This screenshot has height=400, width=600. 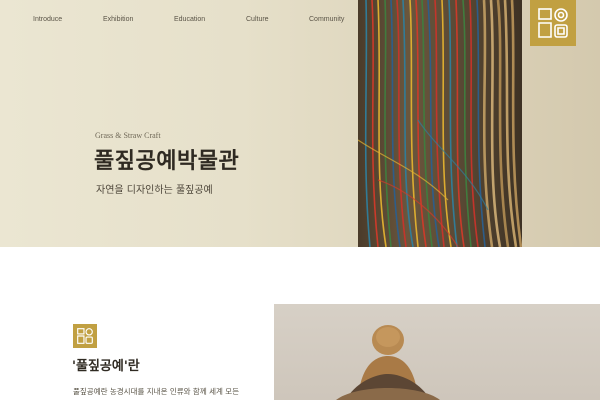 What do you see at coordinates (106, 366) in the screenshot?
I see `intro-title: '풀짚공예'란` at bounding box center [106, 366].